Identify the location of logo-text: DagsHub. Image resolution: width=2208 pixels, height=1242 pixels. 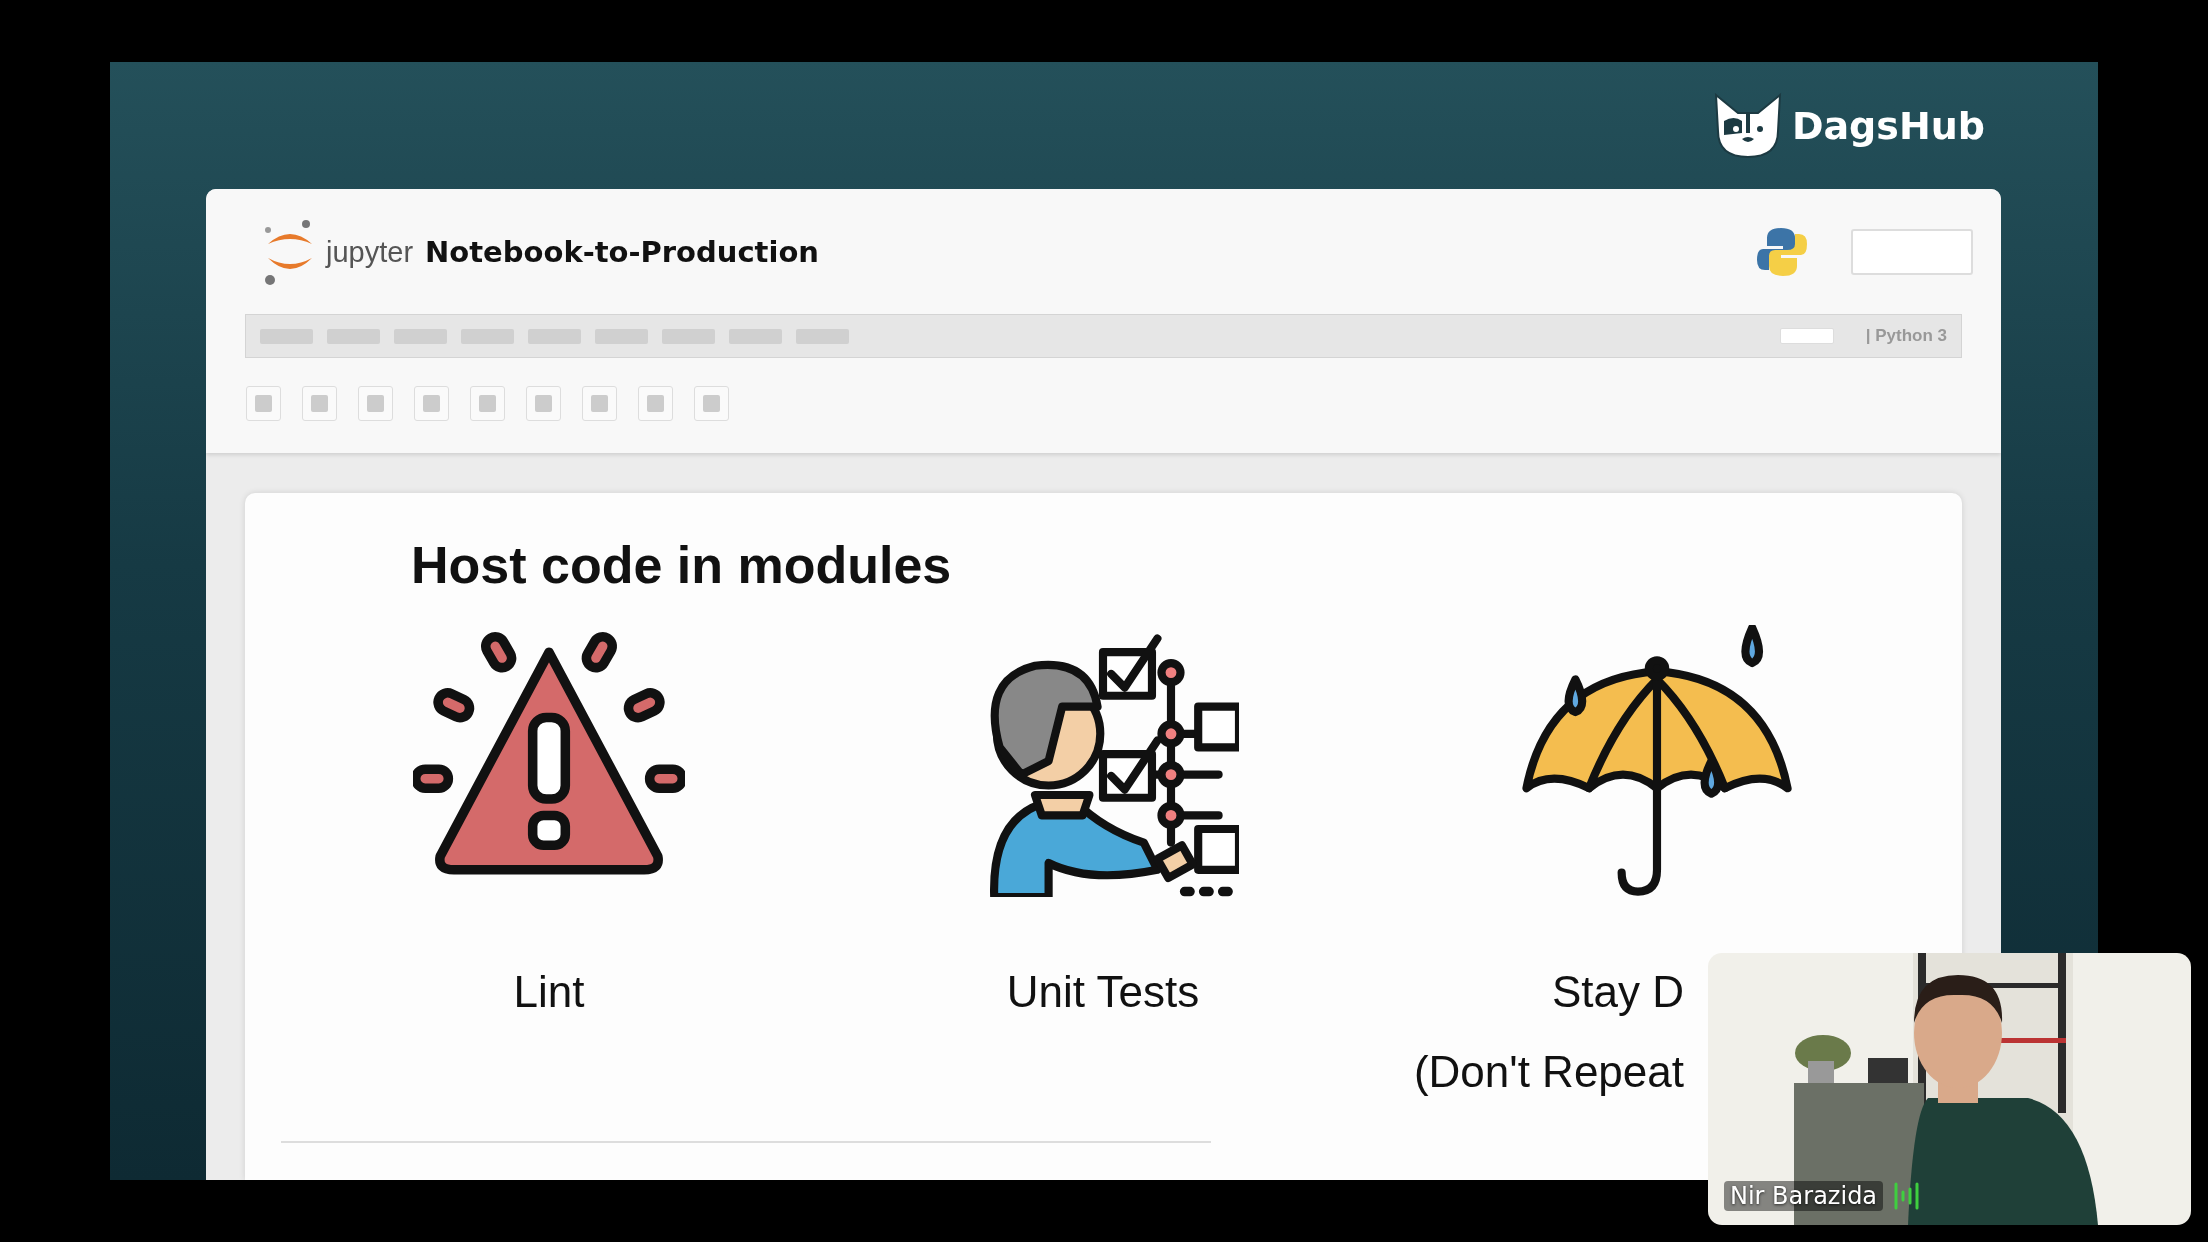
(1888, 125).